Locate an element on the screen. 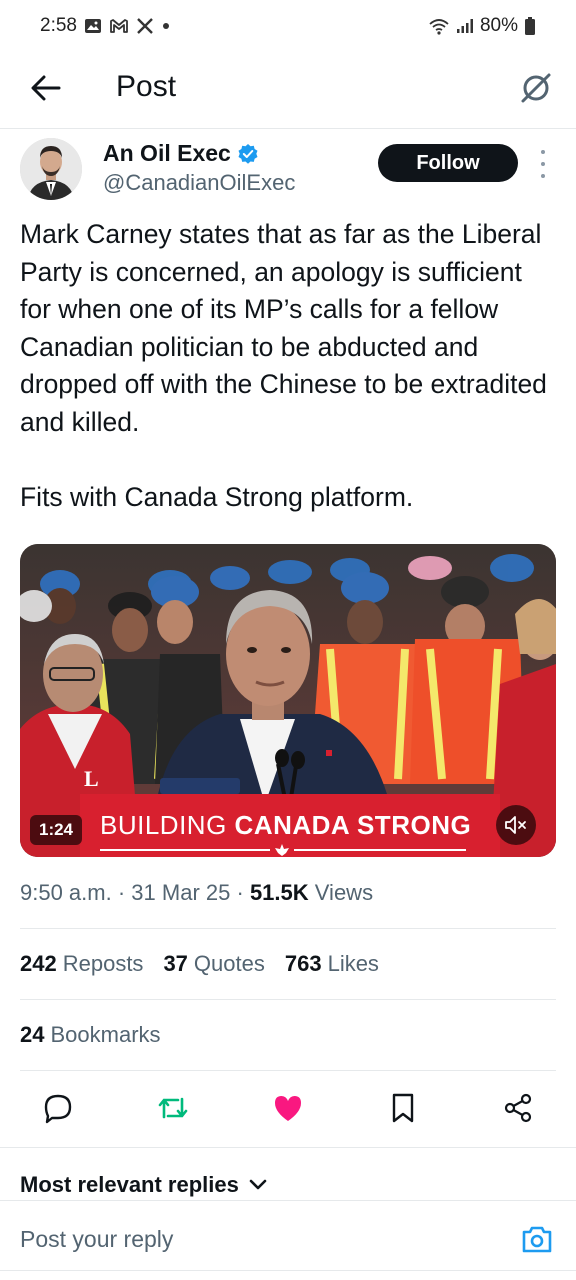 The image size is (576, 1280). bookmark-button is located at coordinates (403, 1108).